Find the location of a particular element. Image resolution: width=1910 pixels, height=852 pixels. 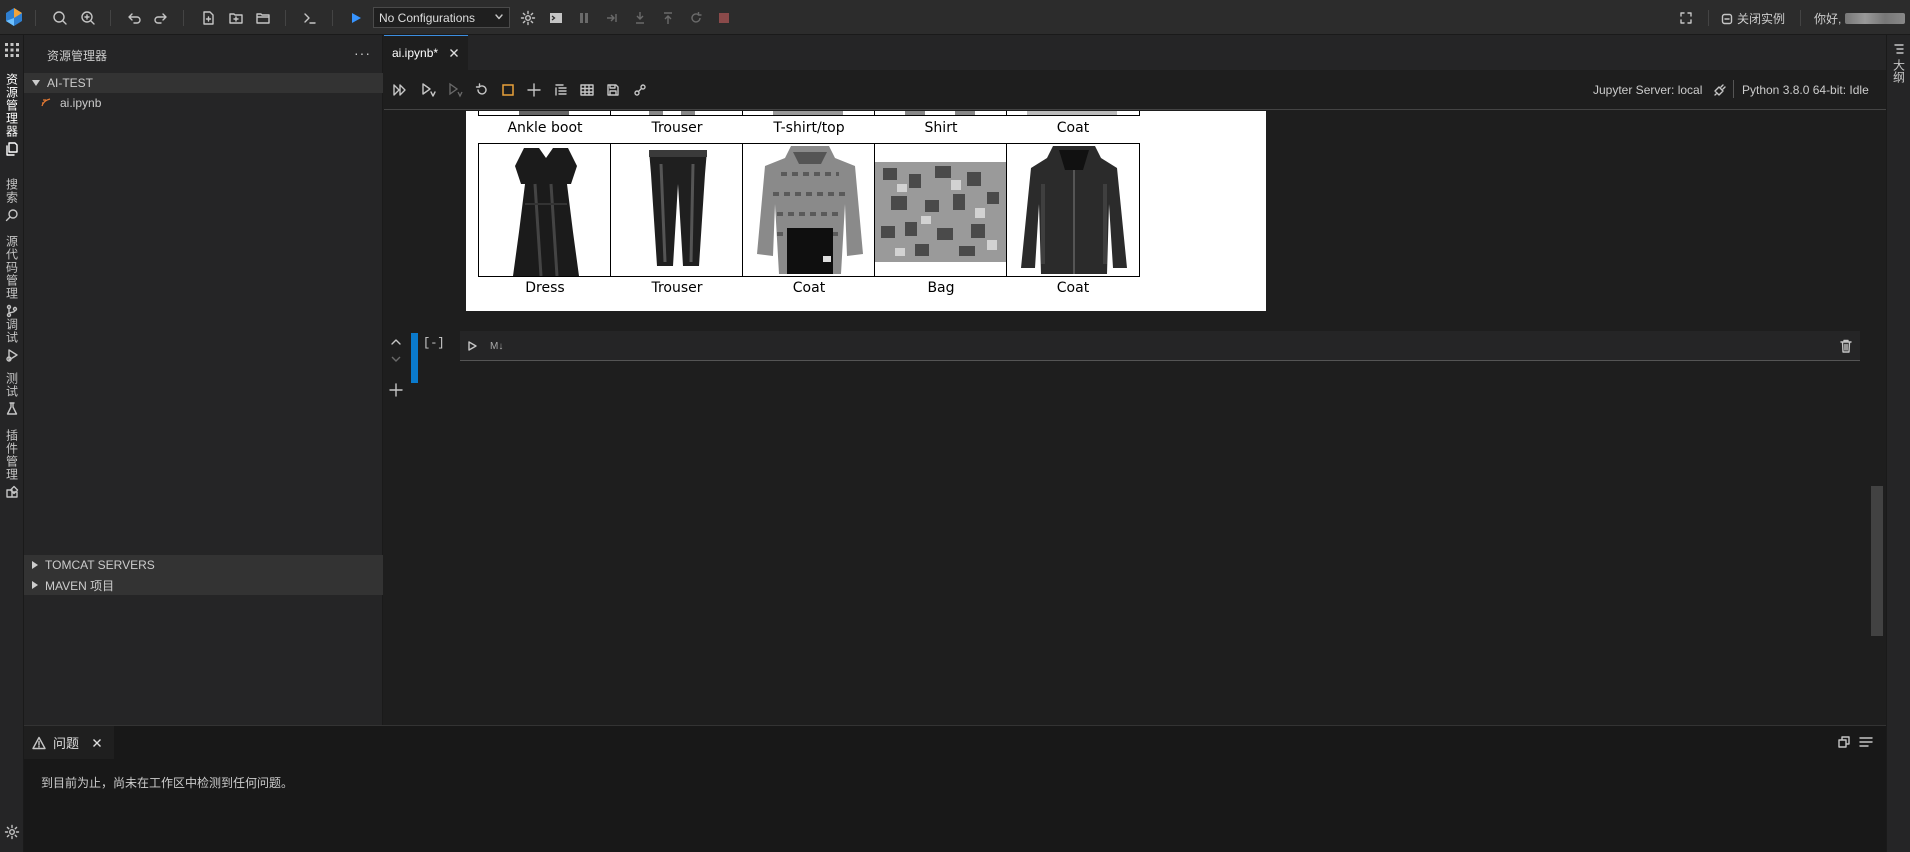

step-out-icon is located at coordinates (668, 18).